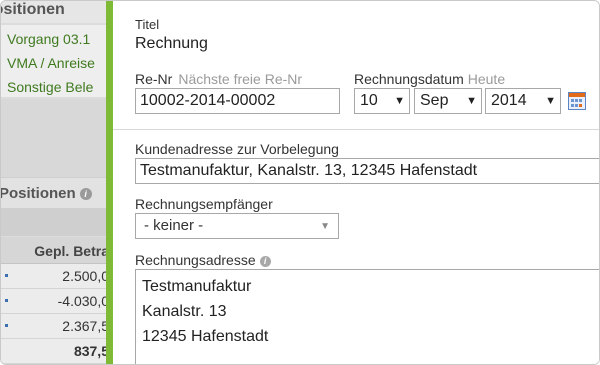  What do you see at coordinates (240, 79) in the screenshot?
I see `renr-next-free-link: Nächste freie Re-Nr` at bounding box center [240, 79].